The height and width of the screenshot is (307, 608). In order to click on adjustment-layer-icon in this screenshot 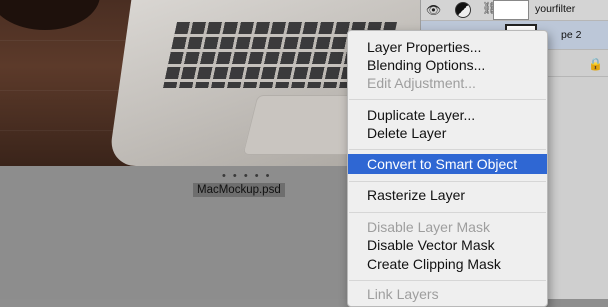, I will do `click(463, 10)`.